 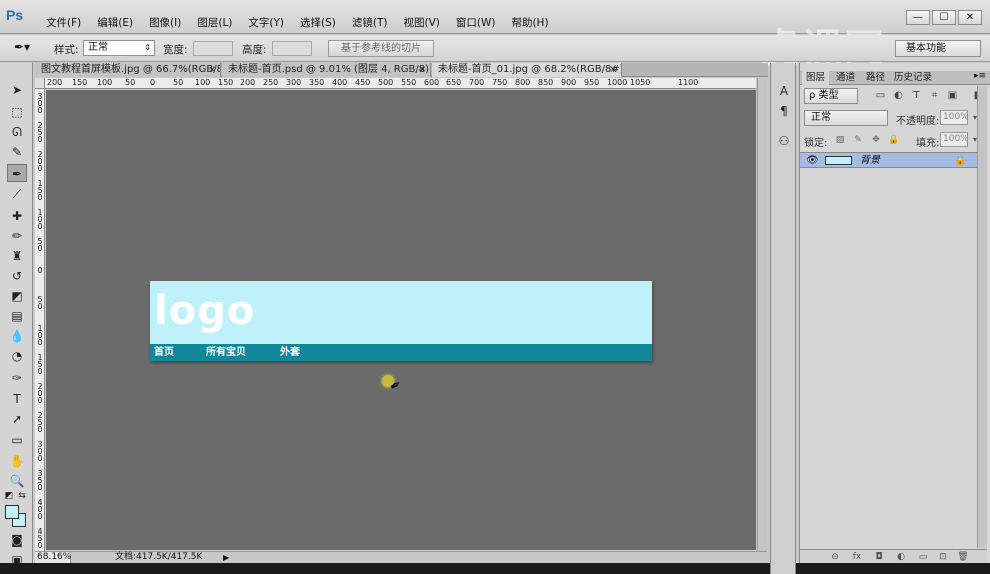 I want to click on height-input, so click(x=292, y=48).